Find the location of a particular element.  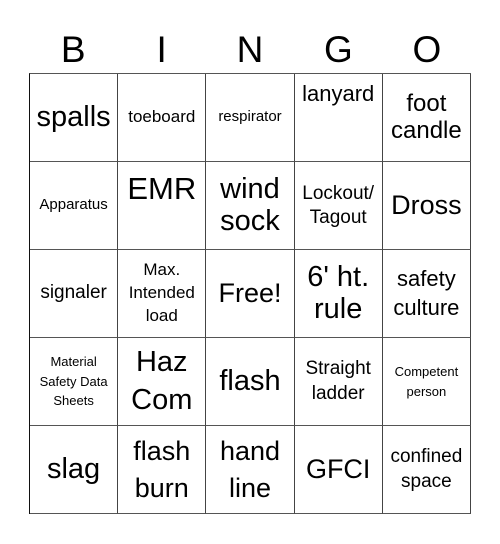

bingo-cell: flash is located at coordinates (250, 382).